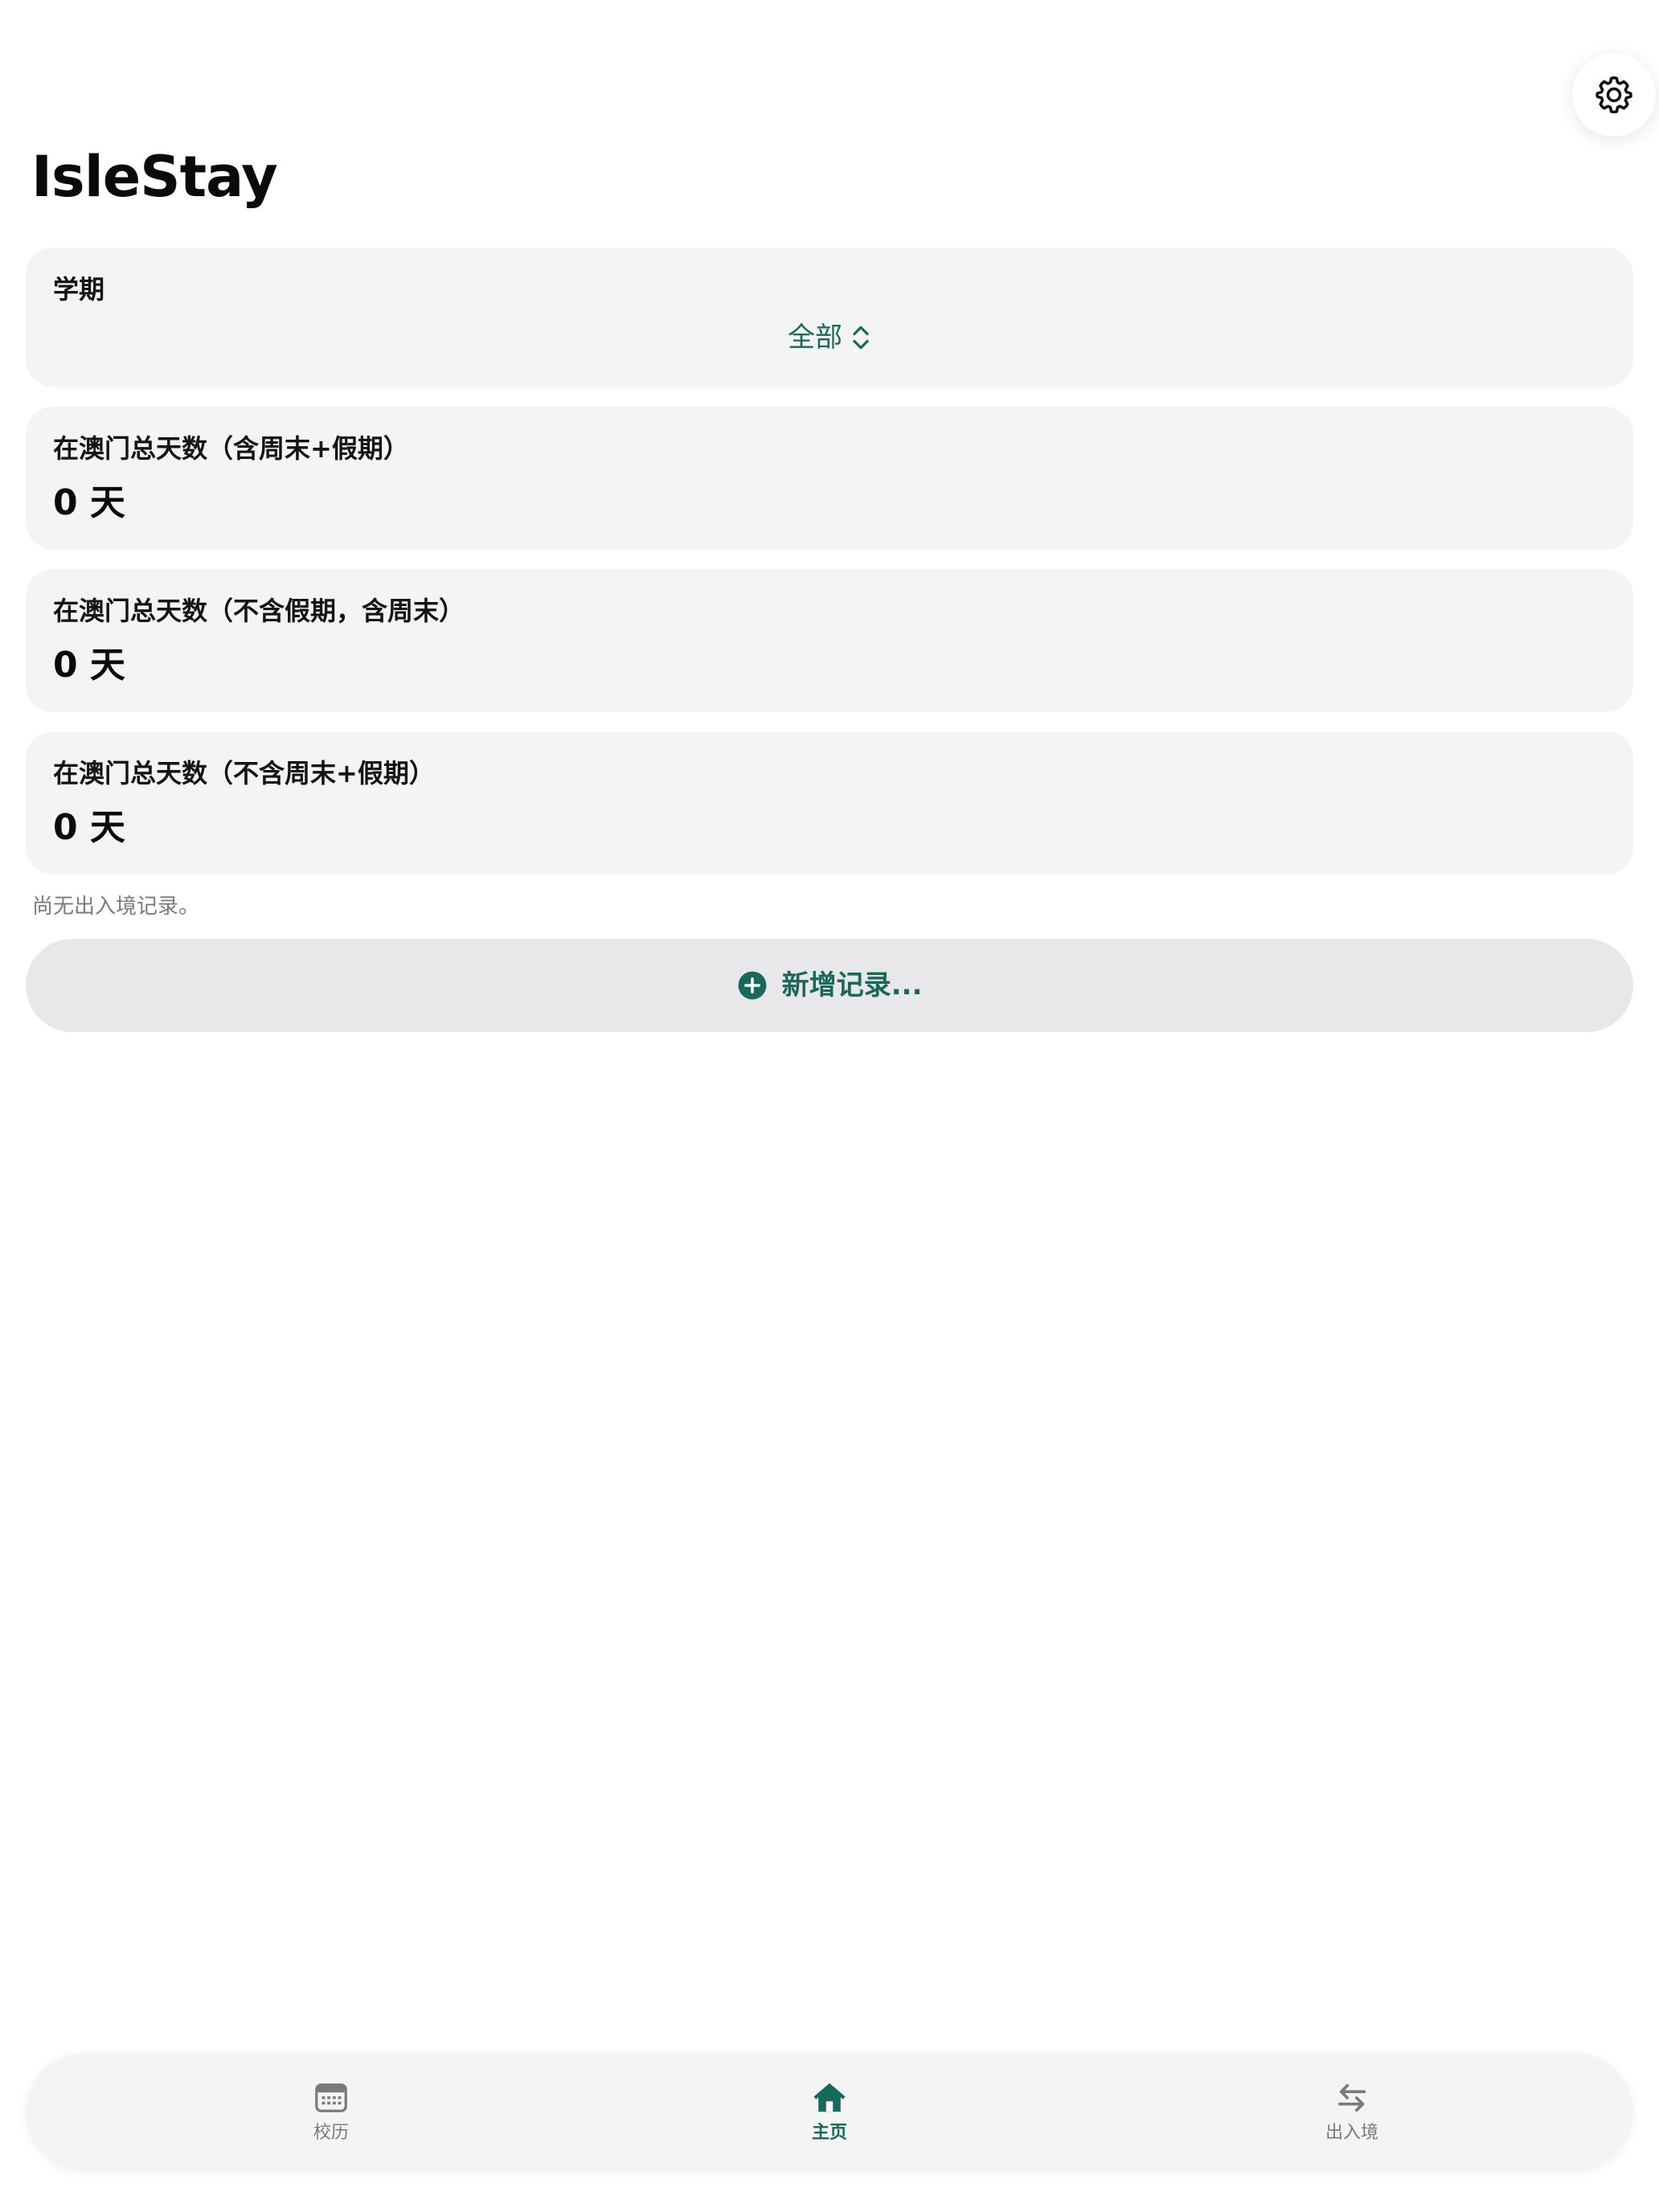 Image resolution: width=1659 pixels, height=2212 pixels. Describe the element at coordinates (154, 177) in the screenshot. I see `page-title: IsleStay` at that location.